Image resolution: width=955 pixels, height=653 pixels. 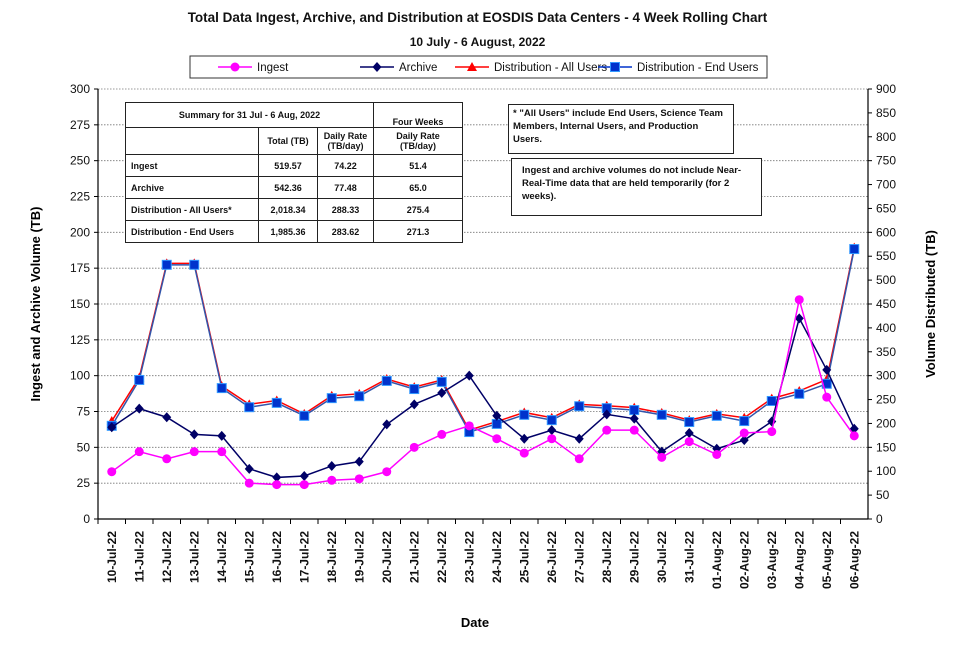 What do you see at coordinates (222, 557) in the screenshot?
I see `x-tick-label: 14-Jul-22` at bounding box center [222, 557].